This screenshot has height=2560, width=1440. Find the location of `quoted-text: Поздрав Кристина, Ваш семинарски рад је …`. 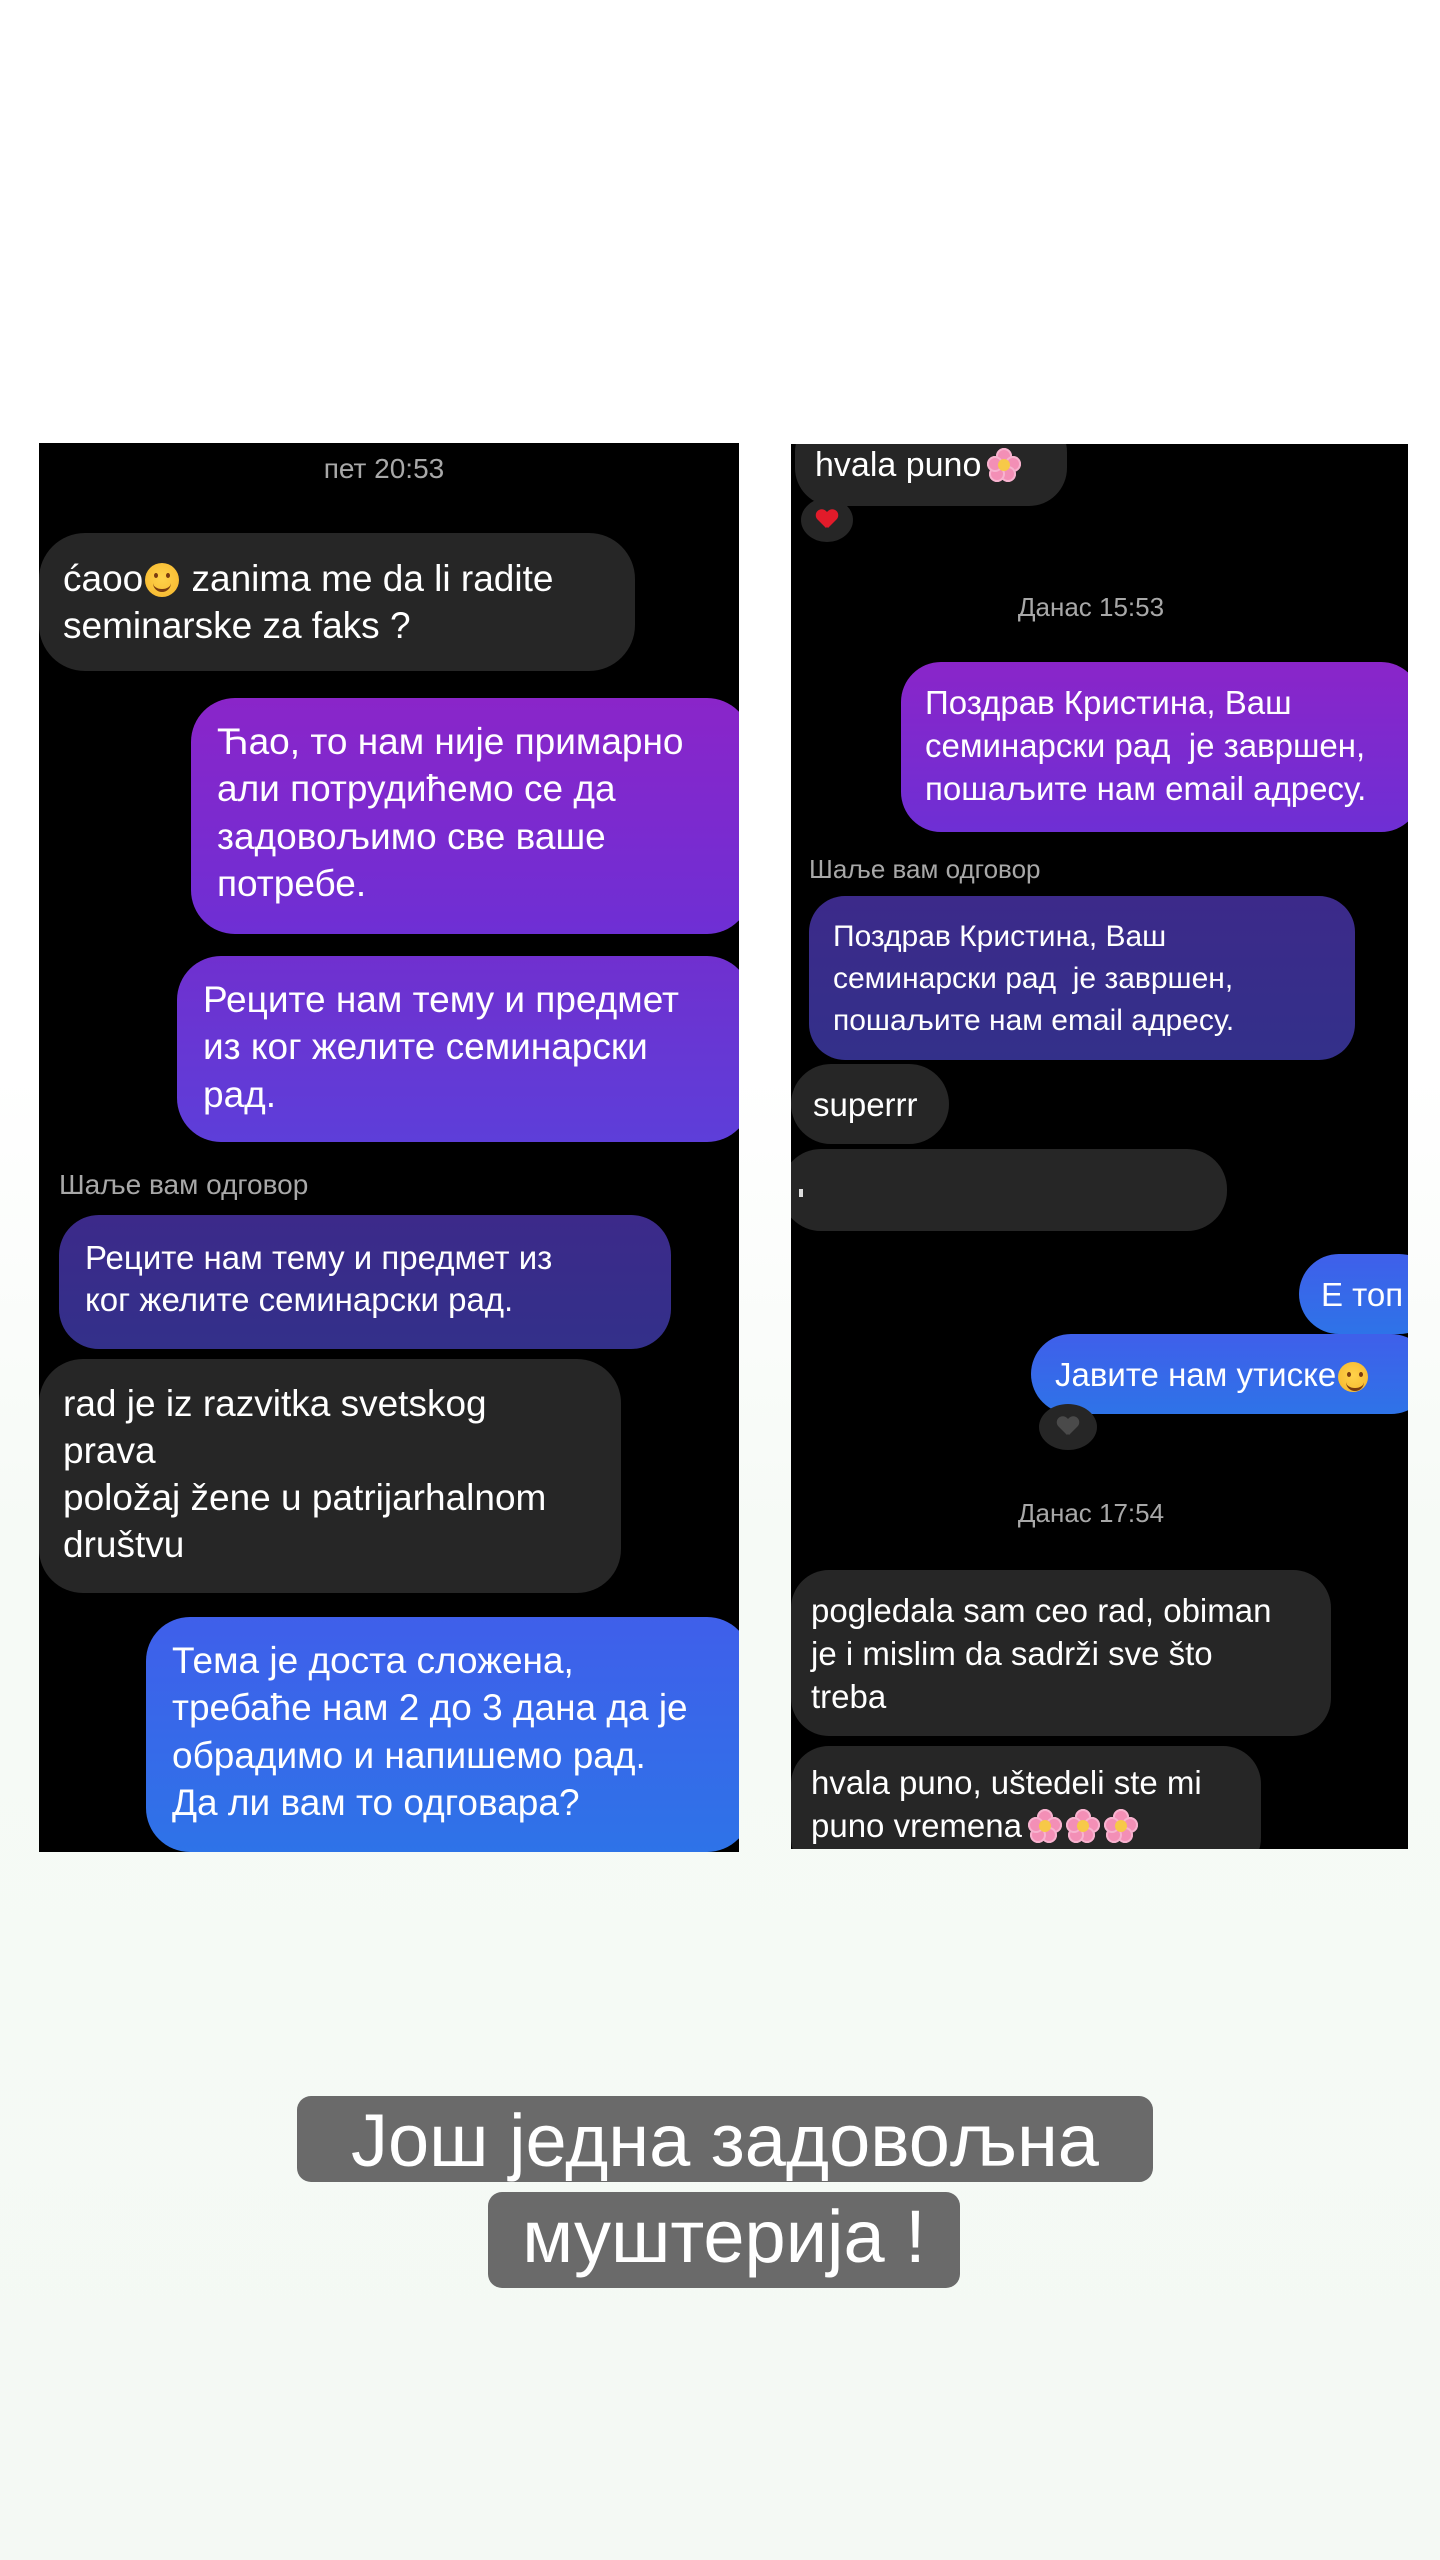

quoted-text: Поздрав Кристина, Ваш семинарски рад је … is located at coordinates (1034, 978).